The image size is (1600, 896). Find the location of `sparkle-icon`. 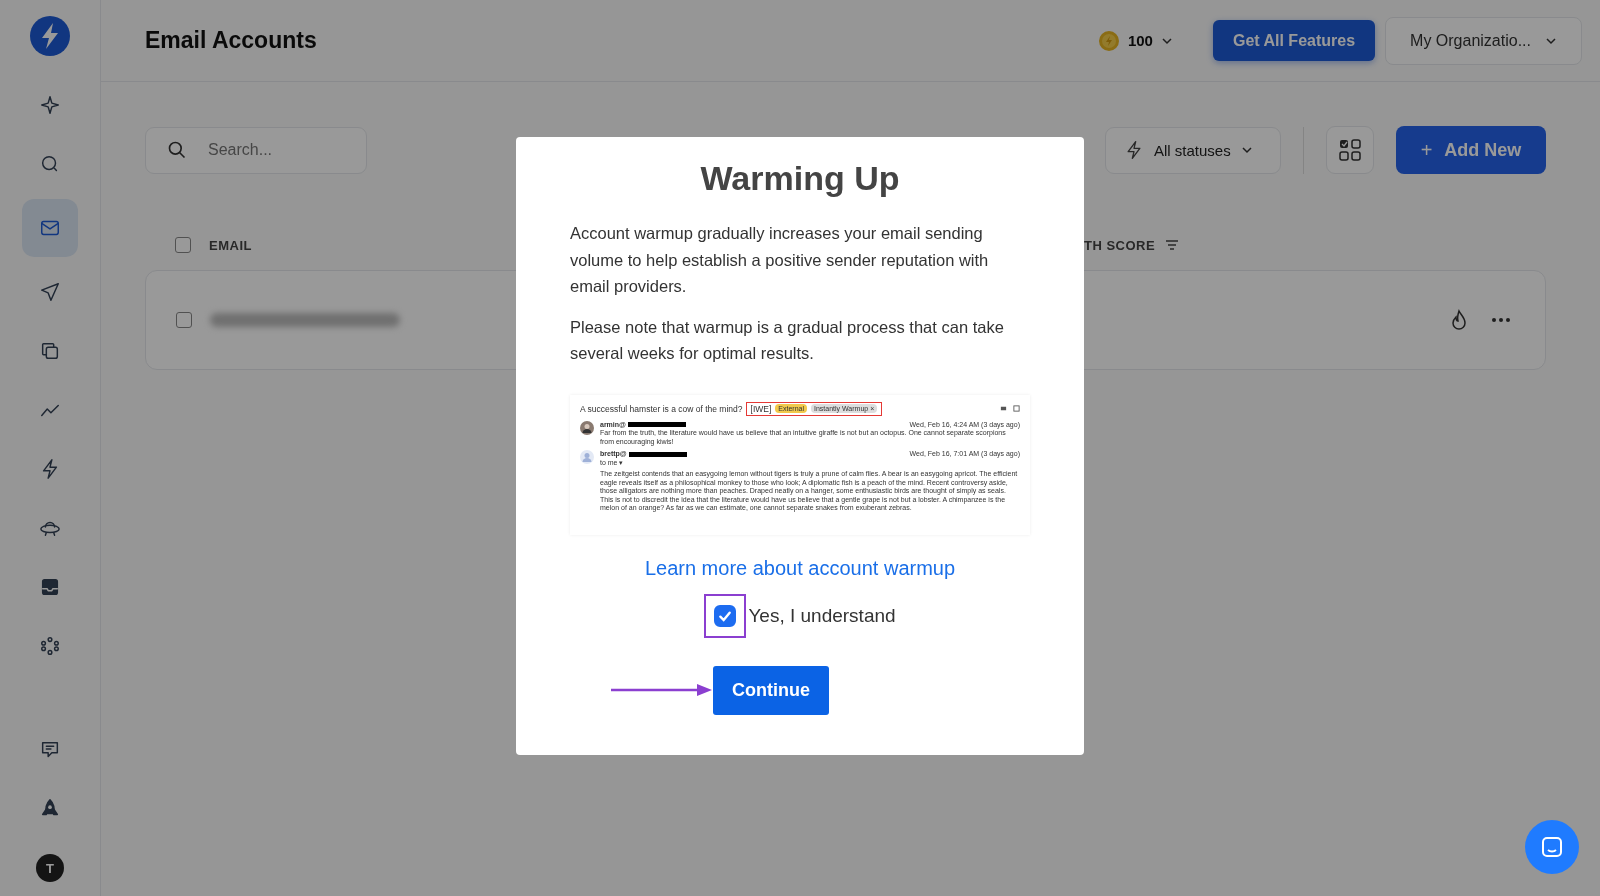

sparkle-icon is located at coordinates (50, 105).